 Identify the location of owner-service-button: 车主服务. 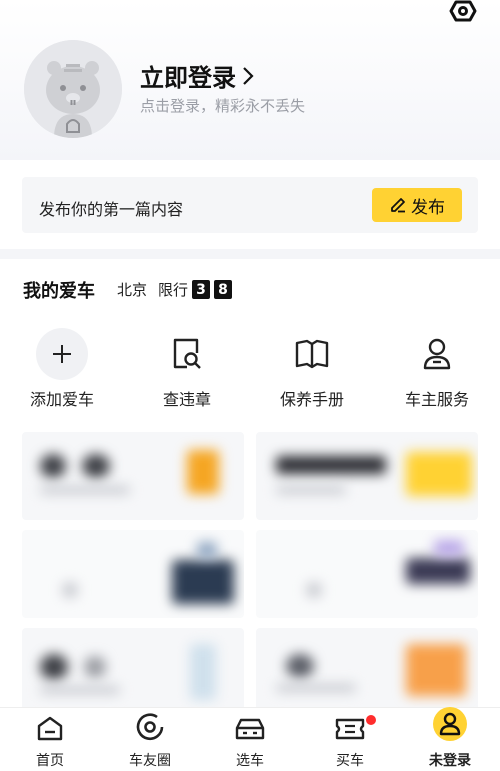
(437, 369).